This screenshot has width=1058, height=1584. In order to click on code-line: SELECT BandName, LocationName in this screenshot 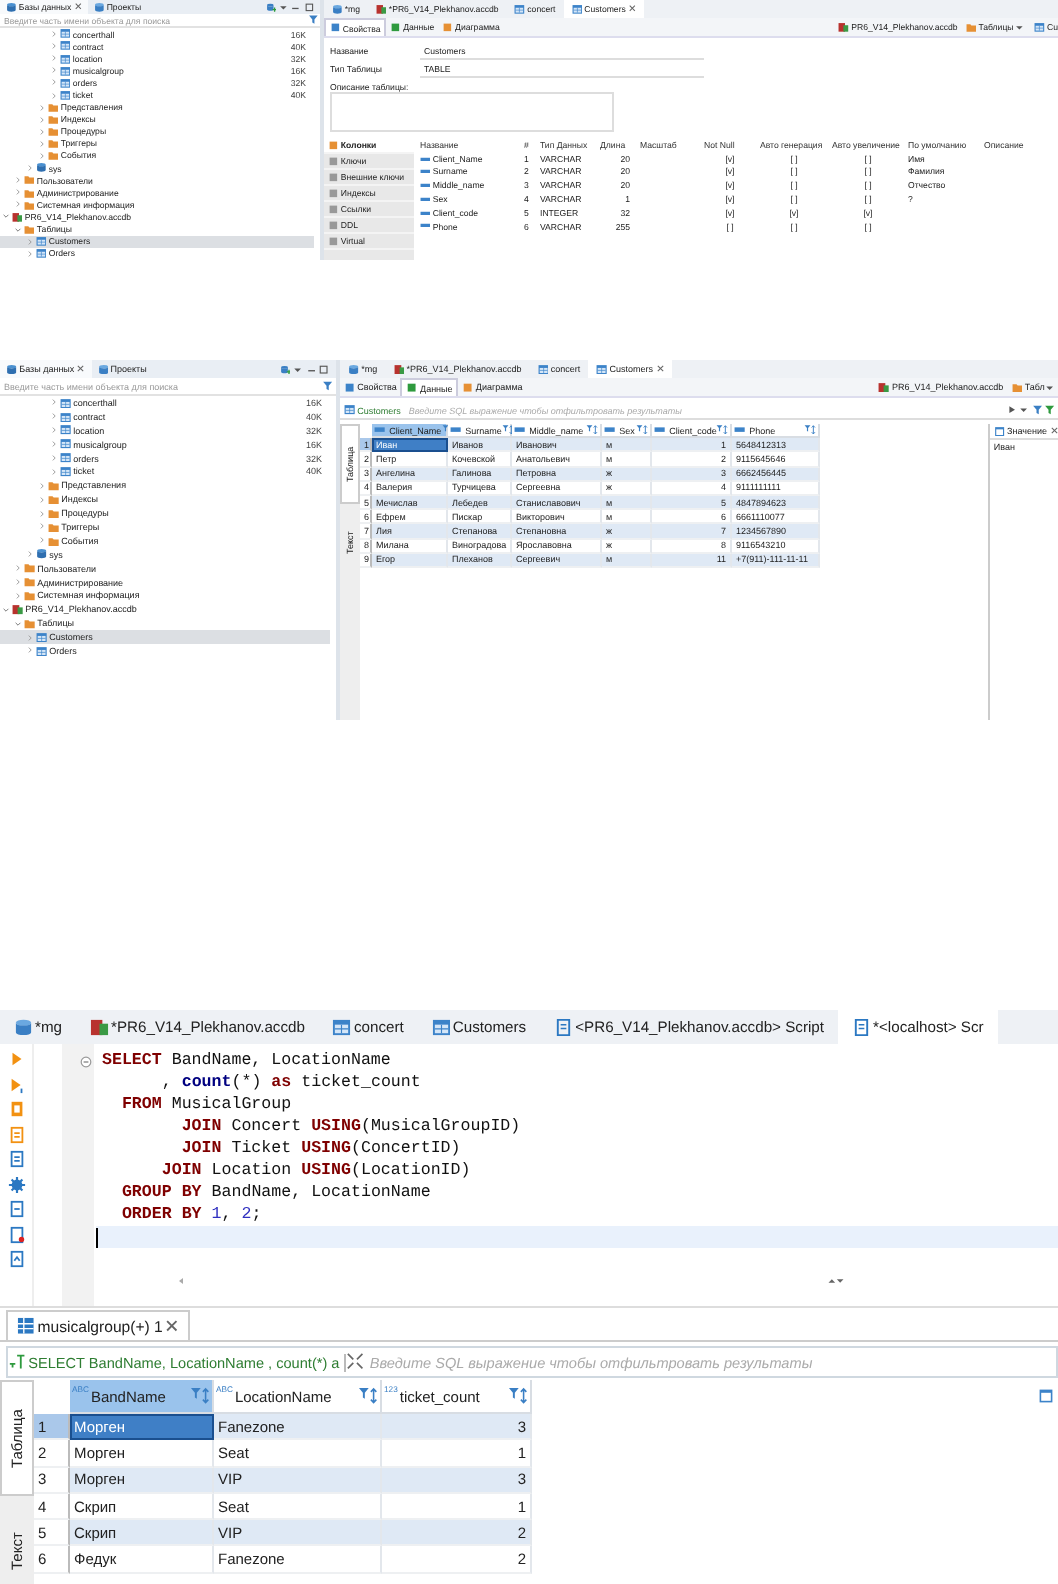, I will do `click(247, 1061)`.